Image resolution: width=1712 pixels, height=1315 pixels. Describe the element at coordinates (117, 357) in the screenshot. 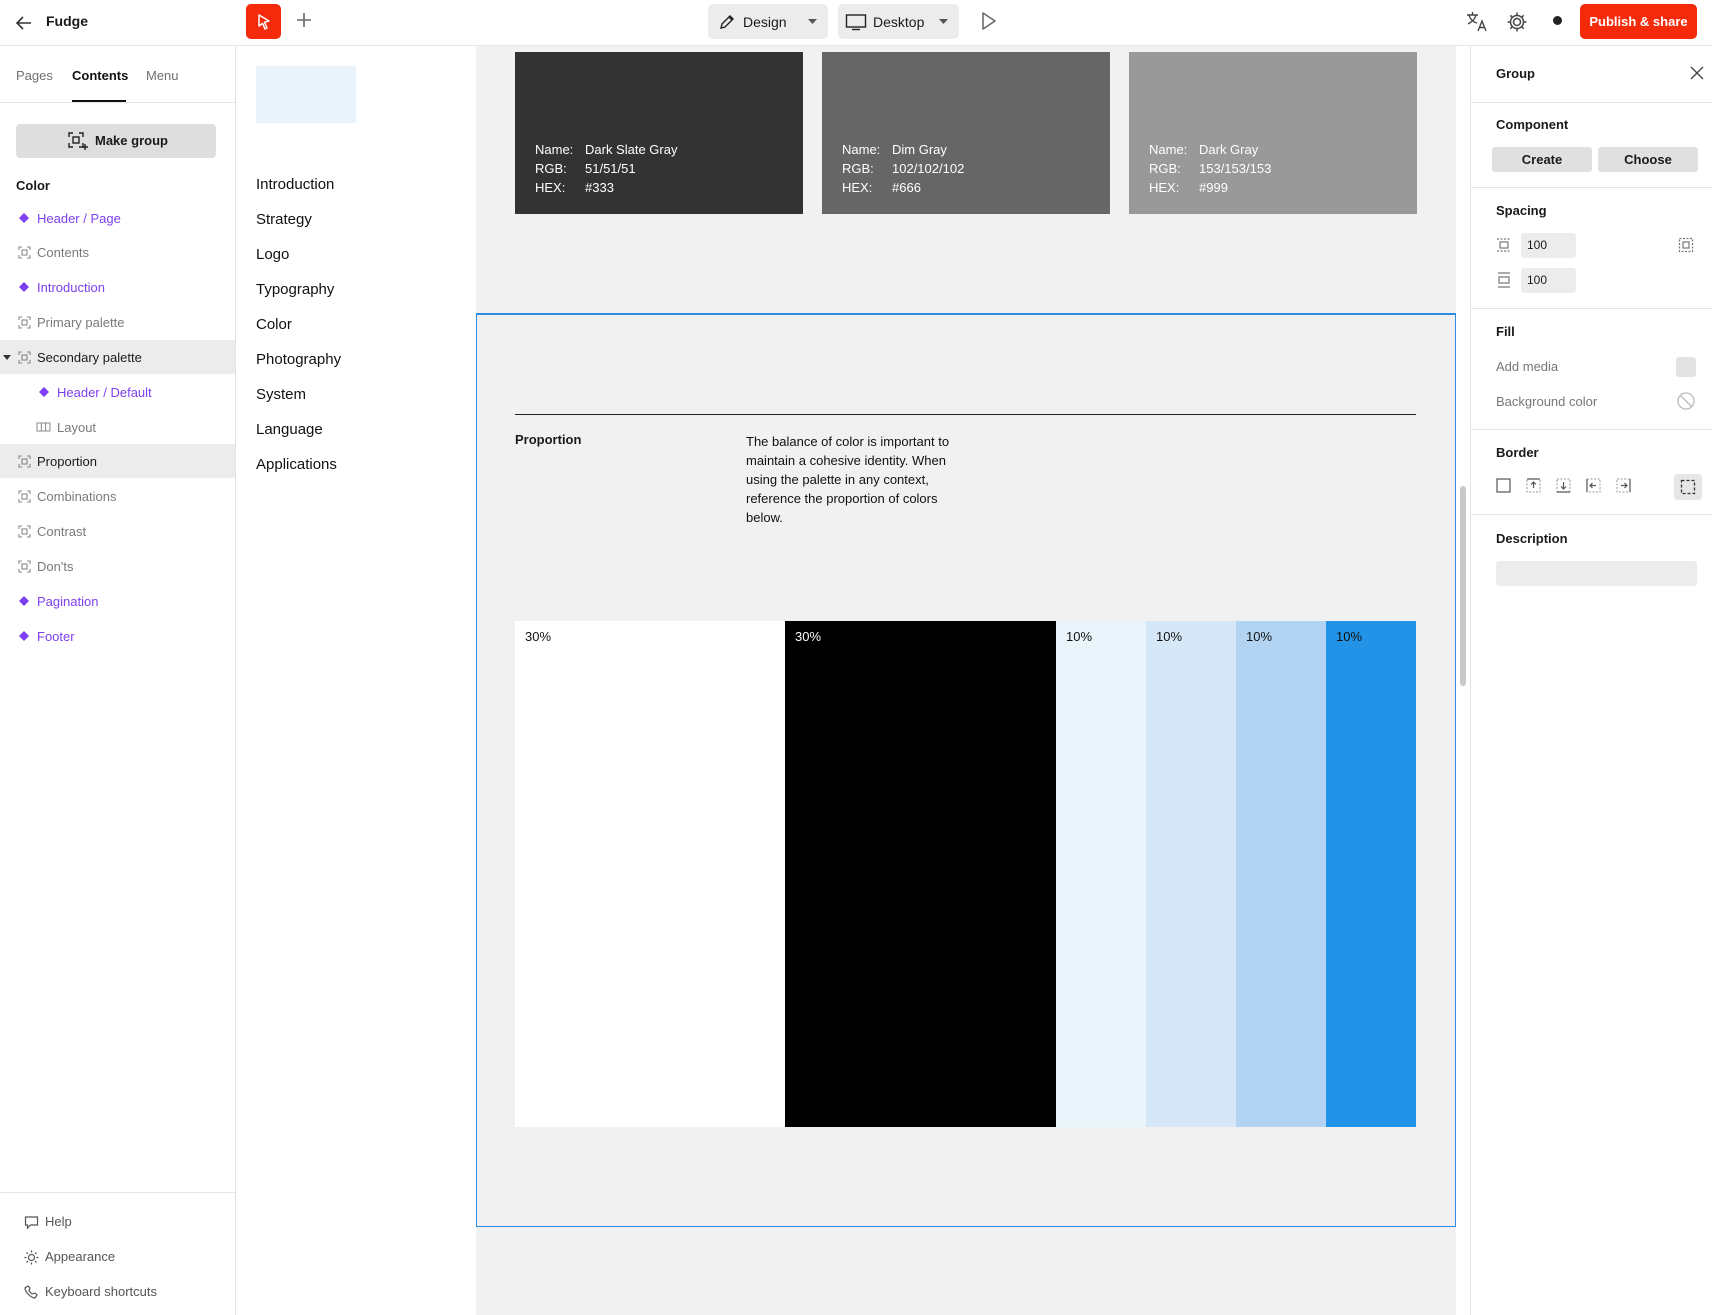

I see `tree-item-secondary-palette: Secondary palette` at that location.